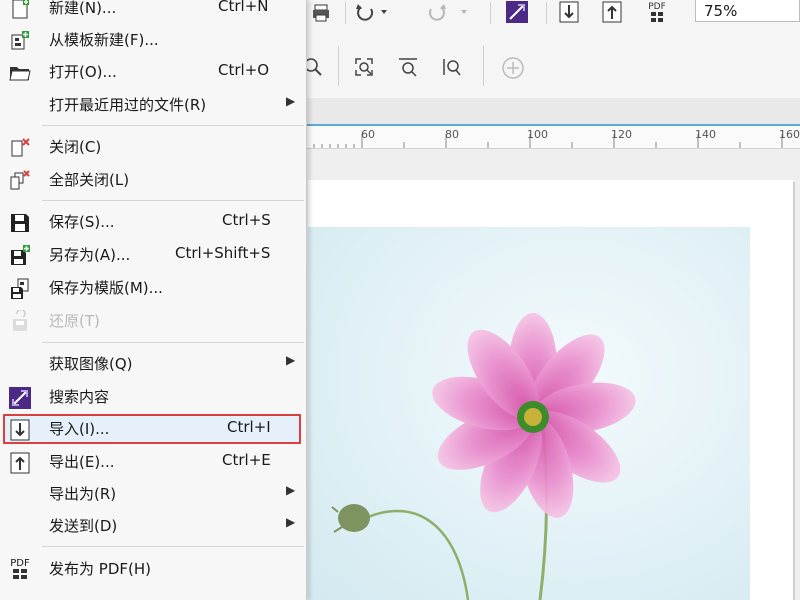 Image resolution: width=800 pixels, height=600 pixels. I want to click on add-icon, so click(513, 68).